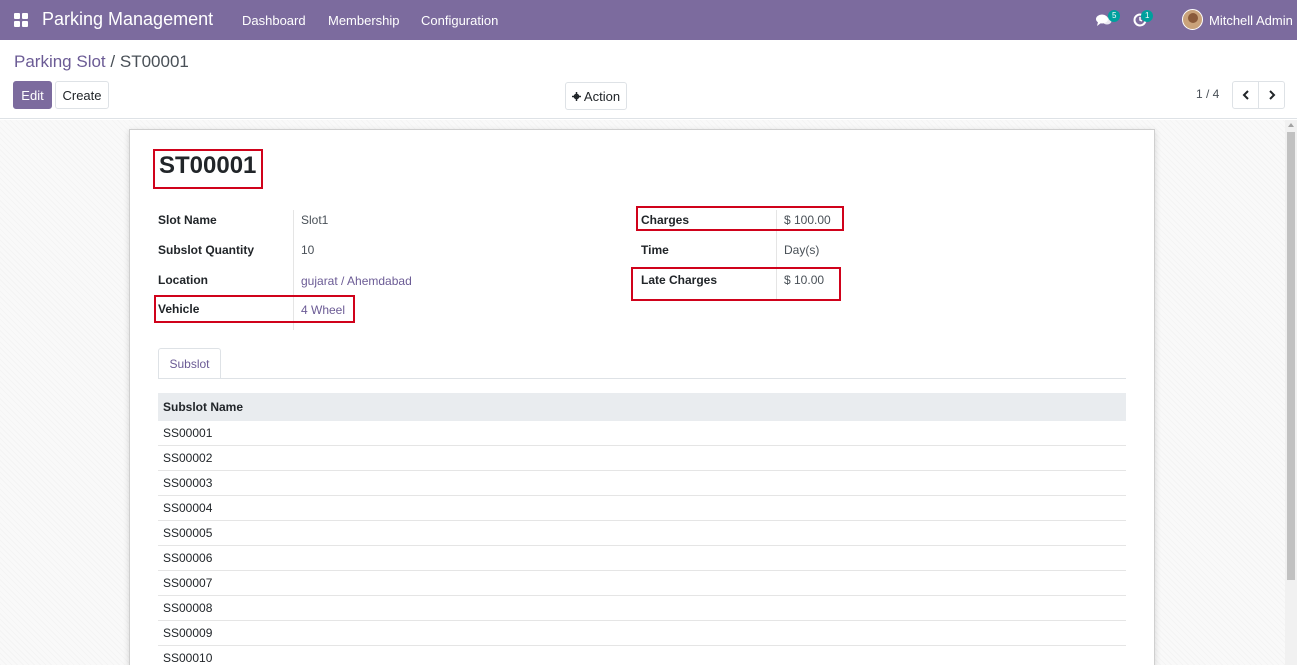 Image resolution: width=1297 pixels, height=665 pixels. What do you see at coordinates (82, 95) in the screenshot?
I see `create-button: Create` at bounding box center [82, 95].